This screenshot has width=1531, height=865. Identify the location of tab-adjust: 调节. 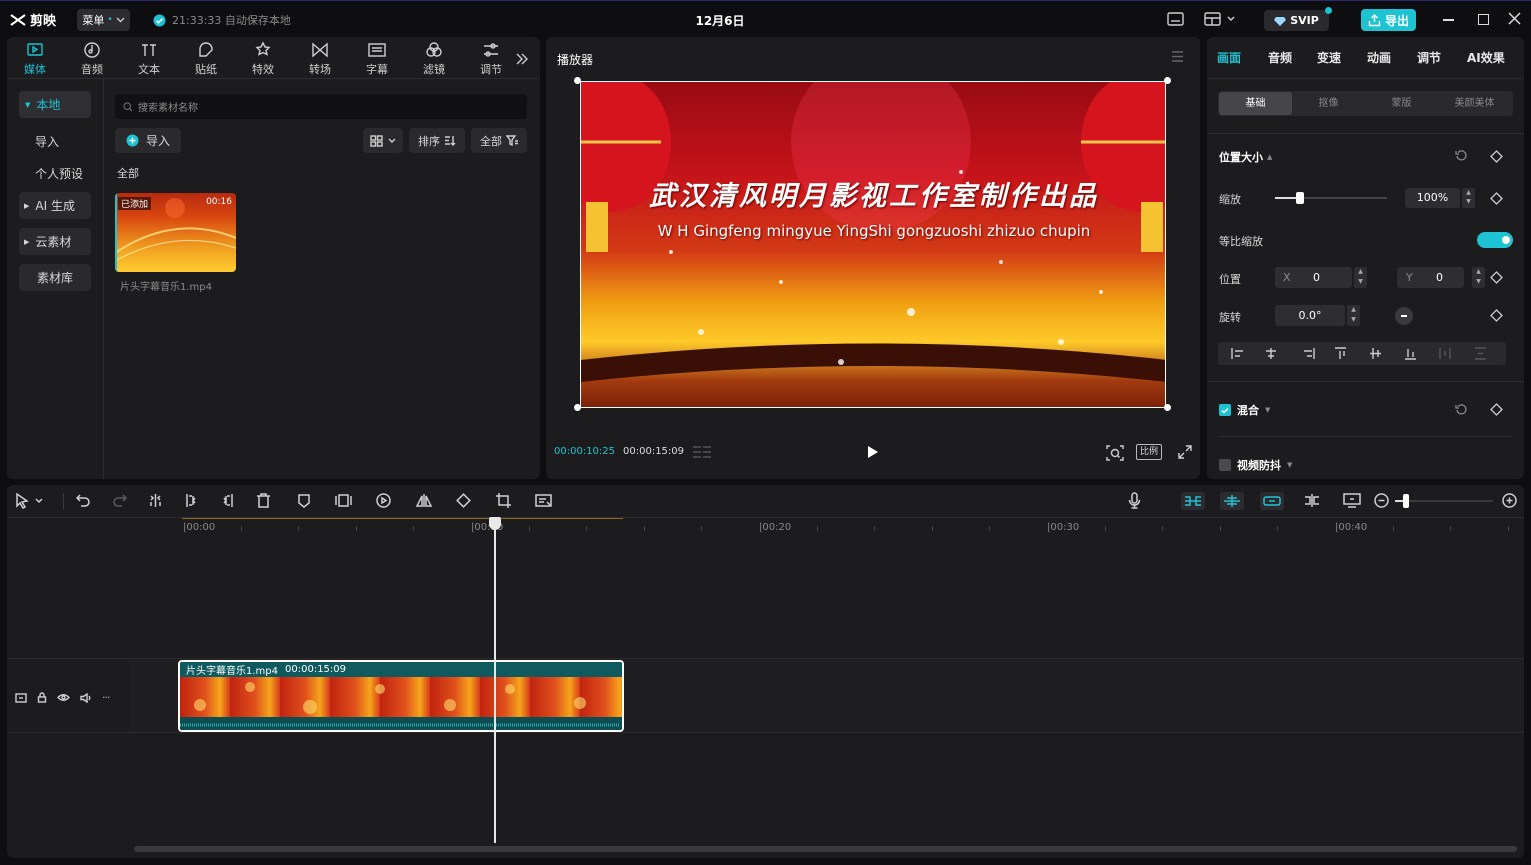
(491, 59).